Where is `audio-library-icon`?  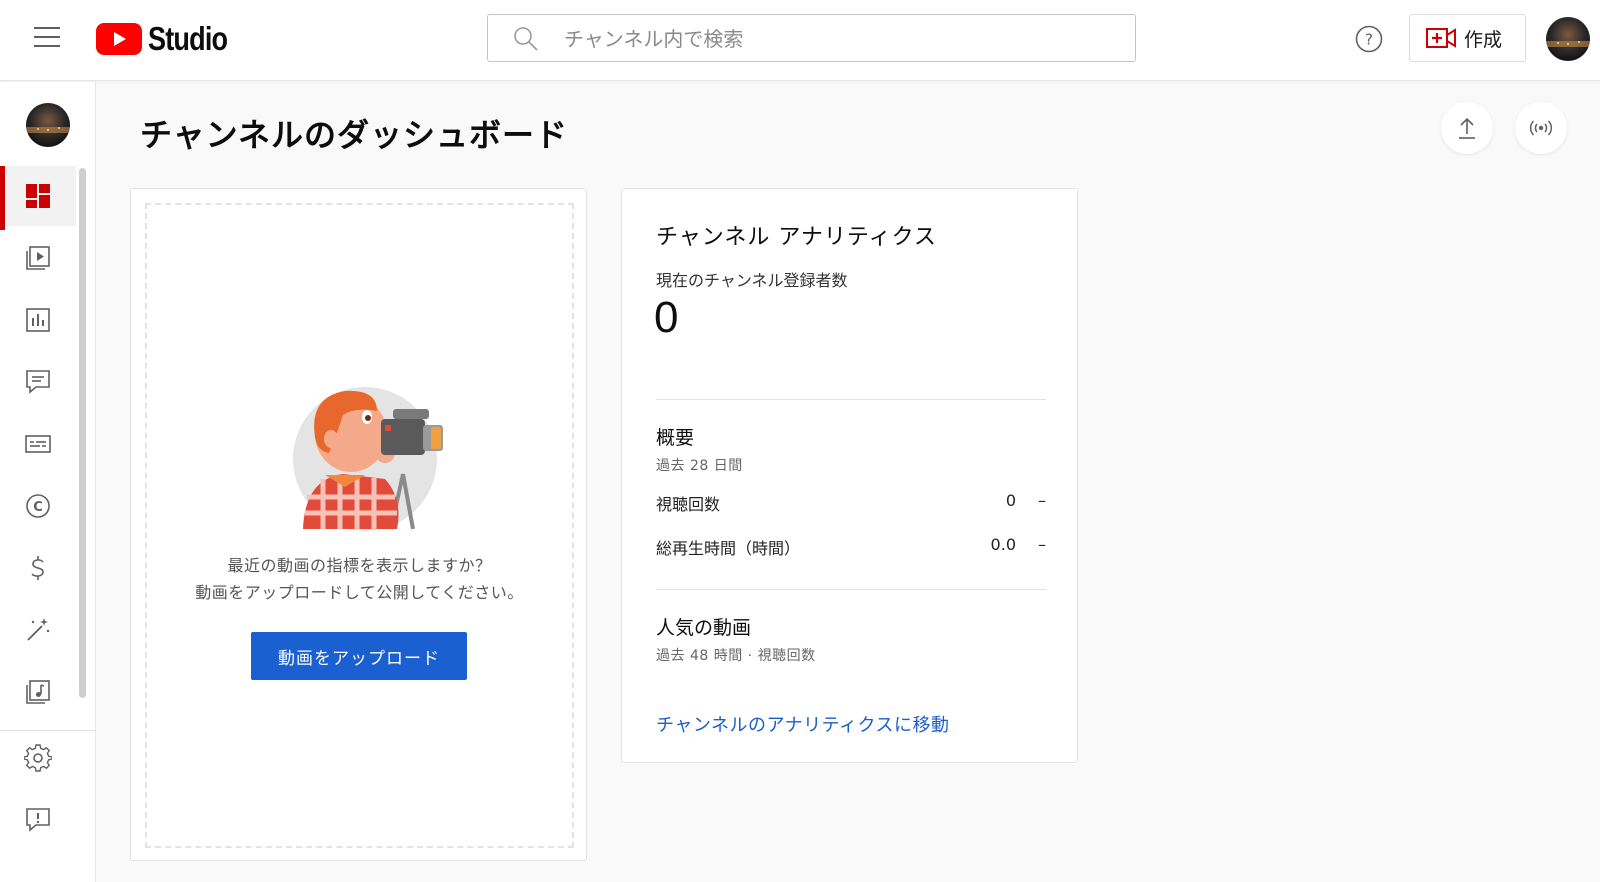
audio-library-icon is located at coordinates (38, 692).